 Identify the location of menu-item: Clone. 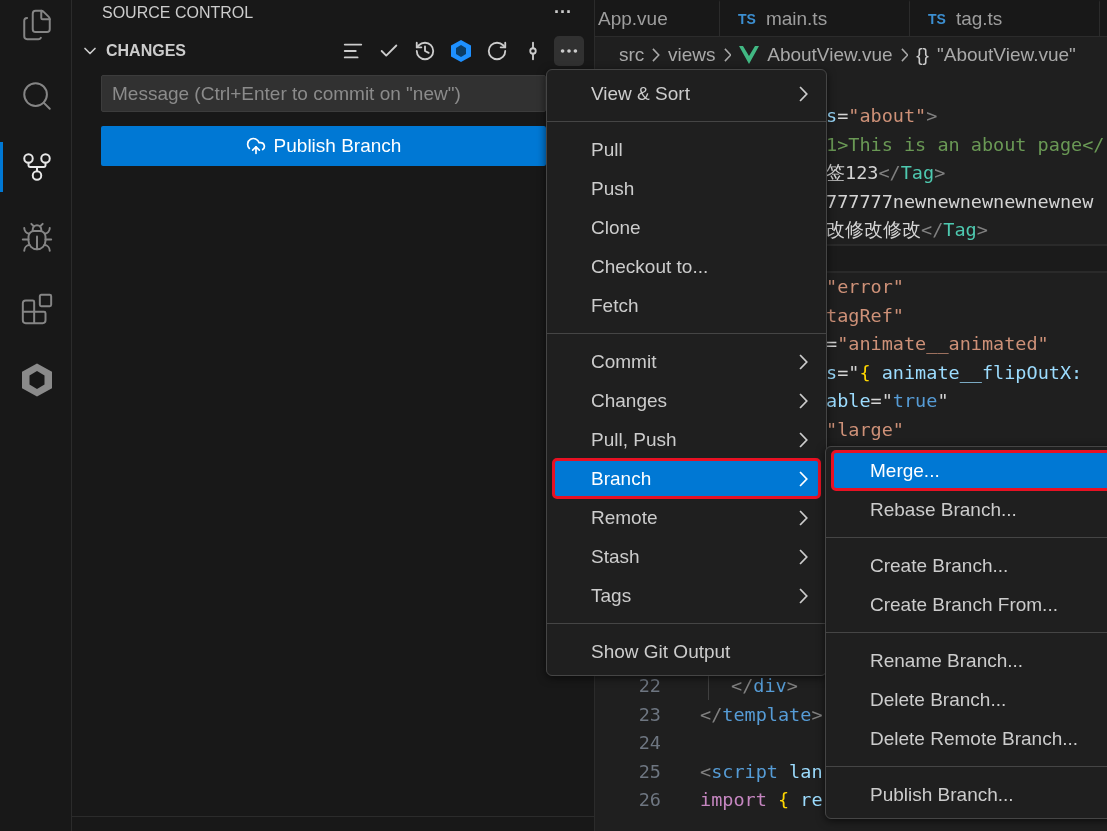
(686, 227).